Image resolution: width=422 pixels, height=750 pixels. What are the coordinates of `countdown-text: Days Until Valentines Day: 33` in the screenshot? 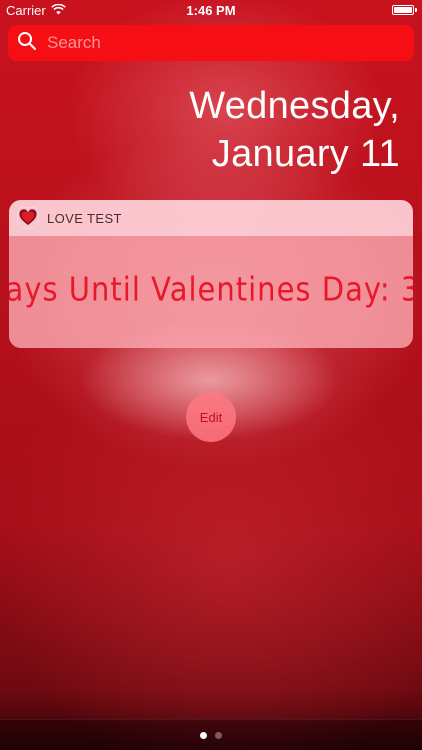 It's located at (211, 289).